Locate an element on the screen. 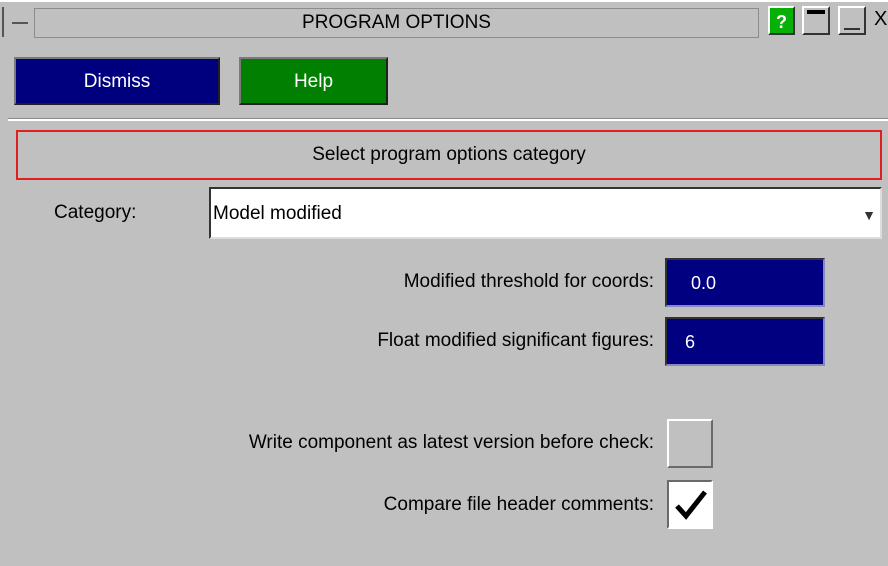 The image size is (888, 566). minimize-button is located at coordinates (816, 20).